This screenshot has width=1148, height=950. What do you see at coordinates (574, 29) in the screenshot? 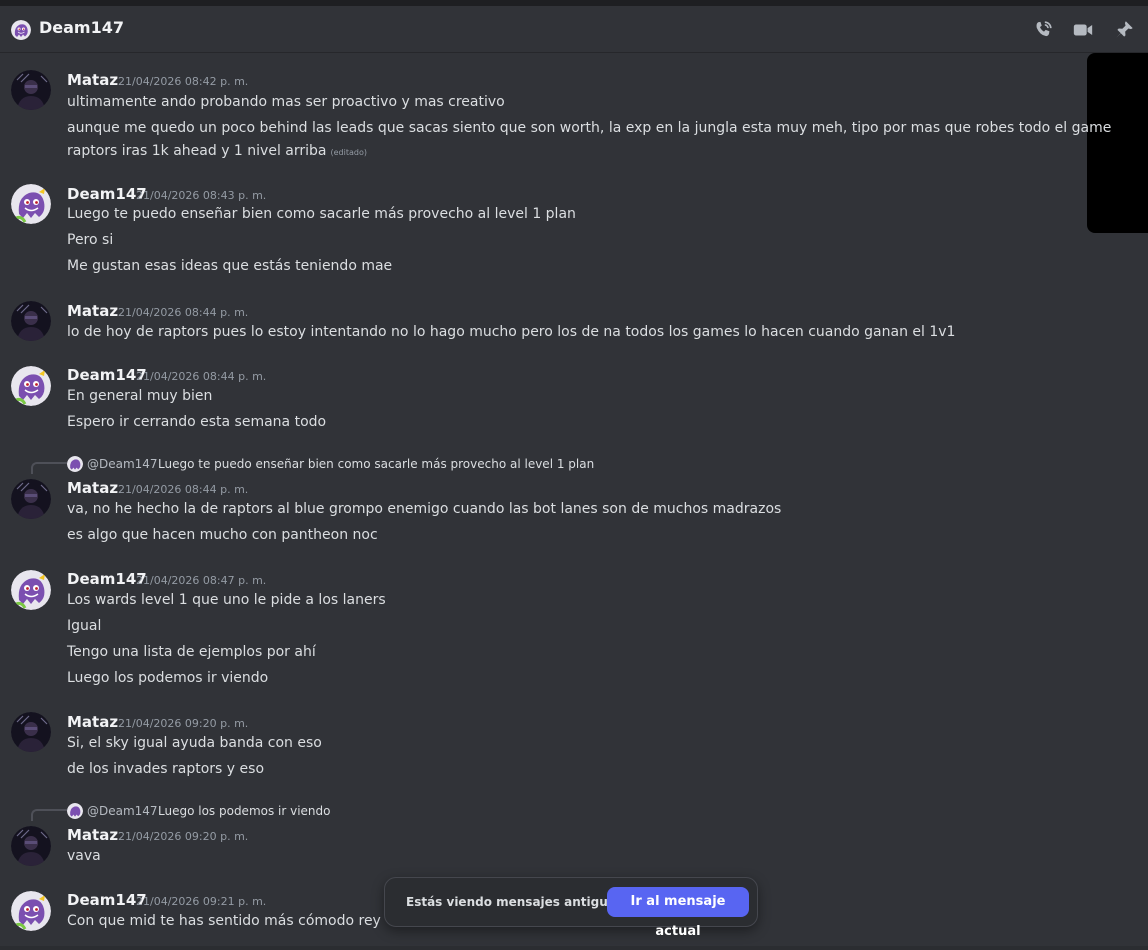
I see `channel-header: Deam147` at bounding box center [574, 29].